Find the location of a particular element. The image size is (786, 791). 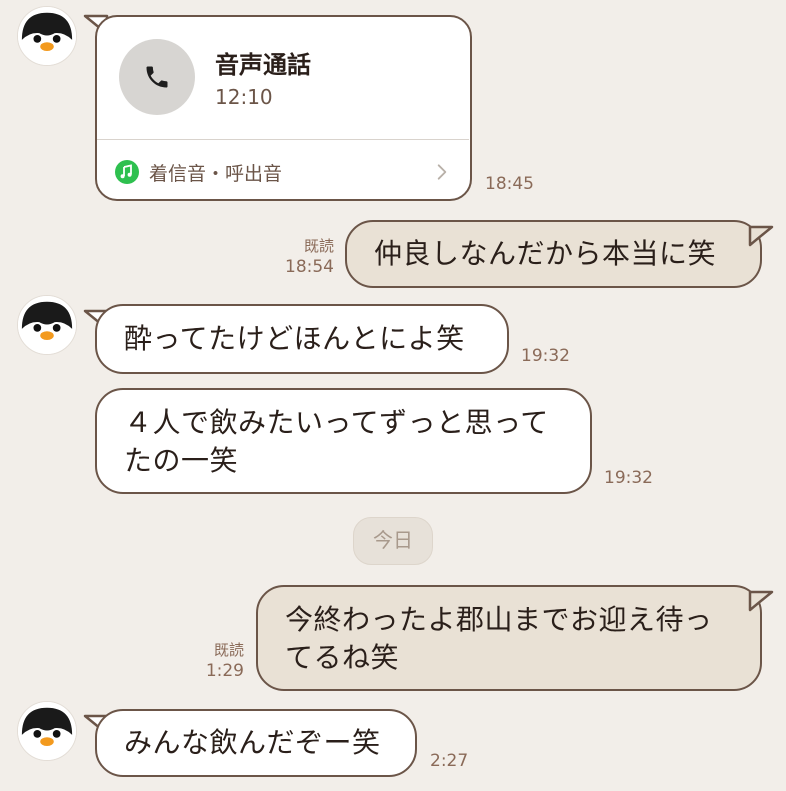

incoming-message: みんな飲んだぞー笑 is located at coordinates (256, 743).